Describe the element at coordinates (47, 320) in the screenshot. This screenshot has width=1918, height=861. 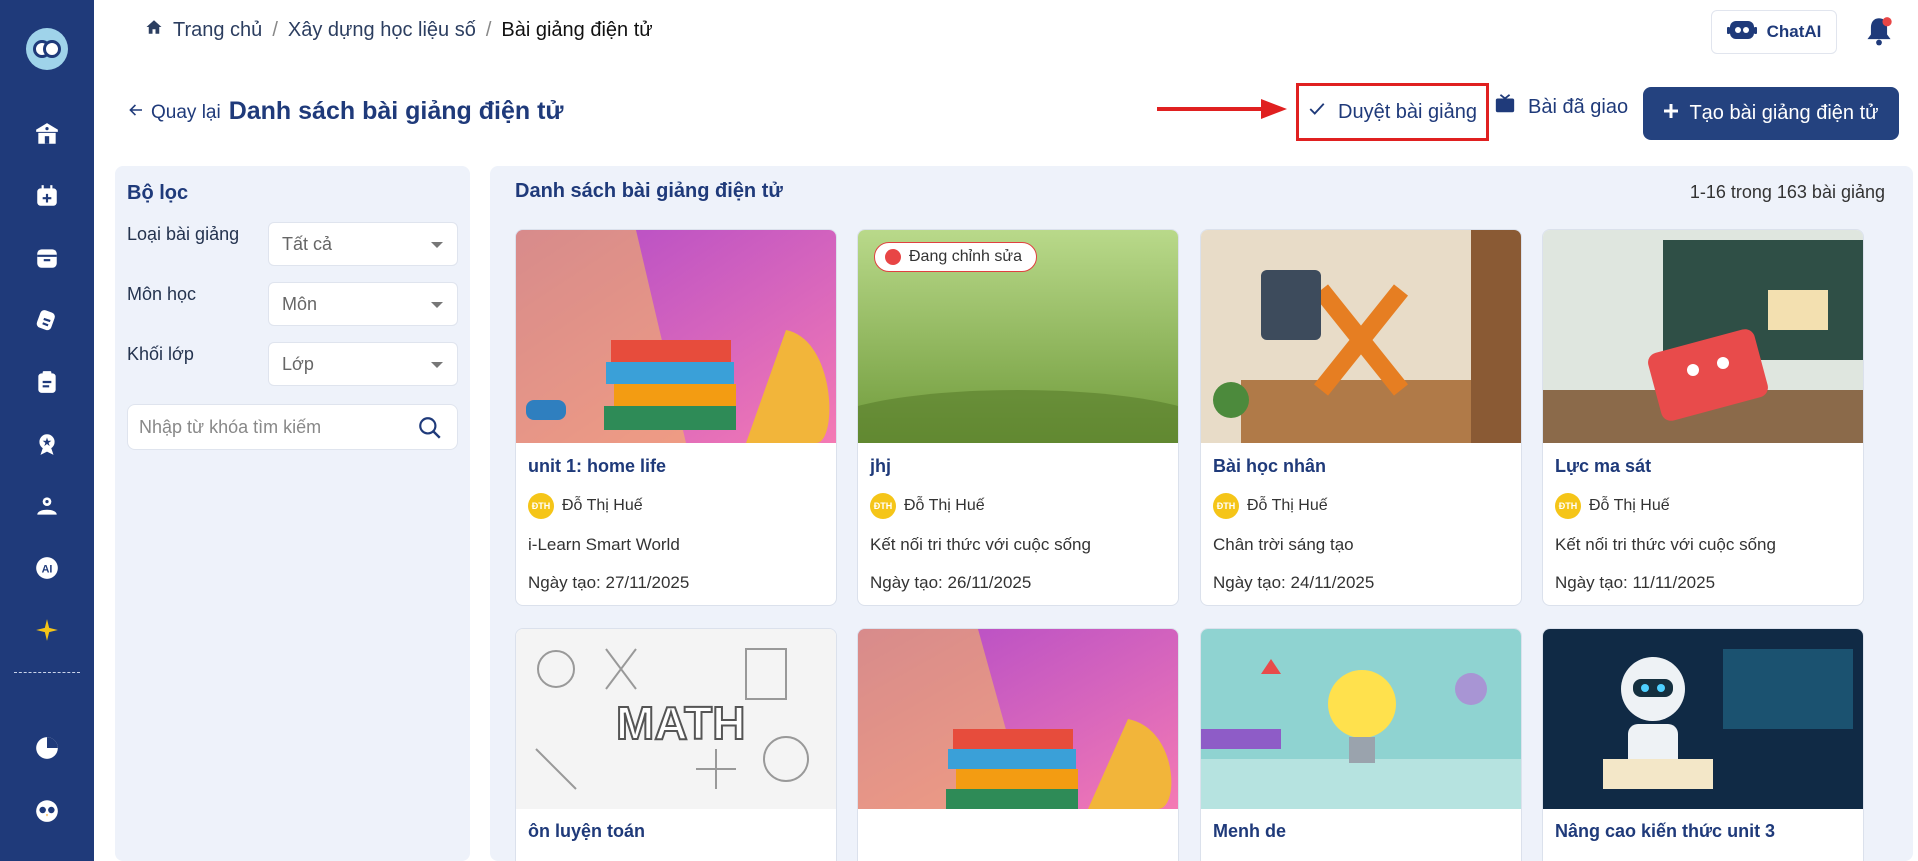
I see `notes-icon` at that location.